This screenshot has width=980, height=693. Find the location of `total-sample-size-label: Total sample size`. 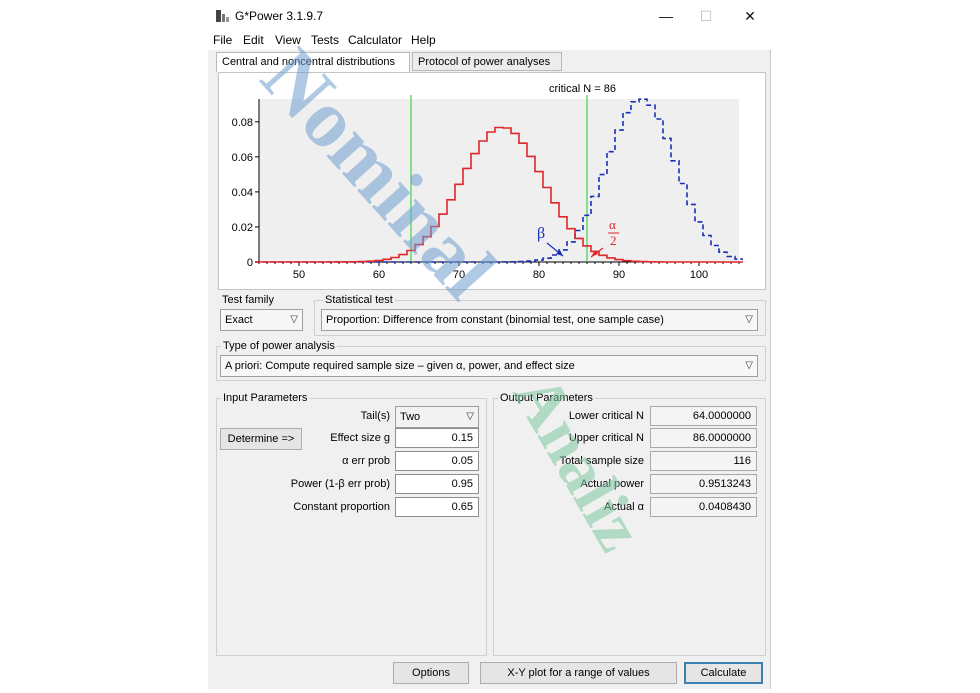

total-sample-size-label: Total sample size is located at coordinates (601, 461).